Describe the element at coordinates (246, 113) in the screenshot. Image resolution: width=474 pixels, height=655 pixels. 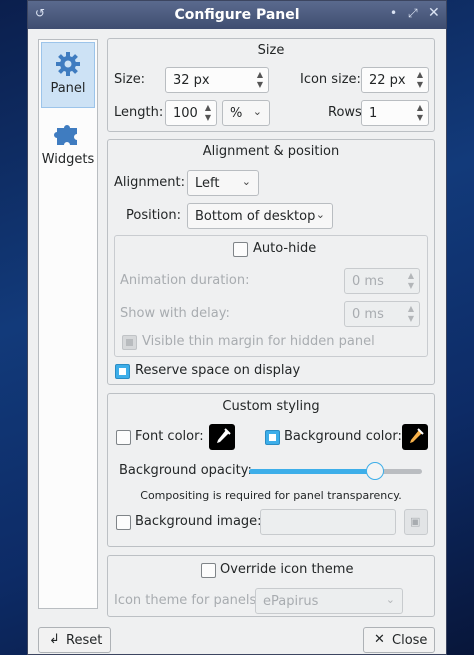
I see `length-unit-combo: % ⌄` at that location.